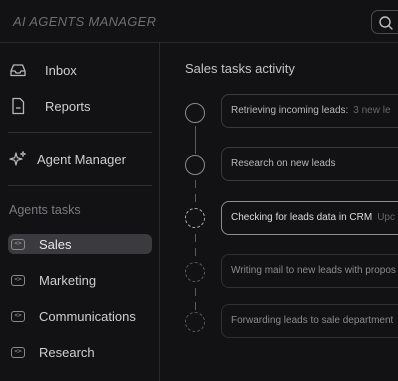 The height and width of the screenshot is (381, 398). I want to click on sidebar-item-label: Sales, so click(55, 244).